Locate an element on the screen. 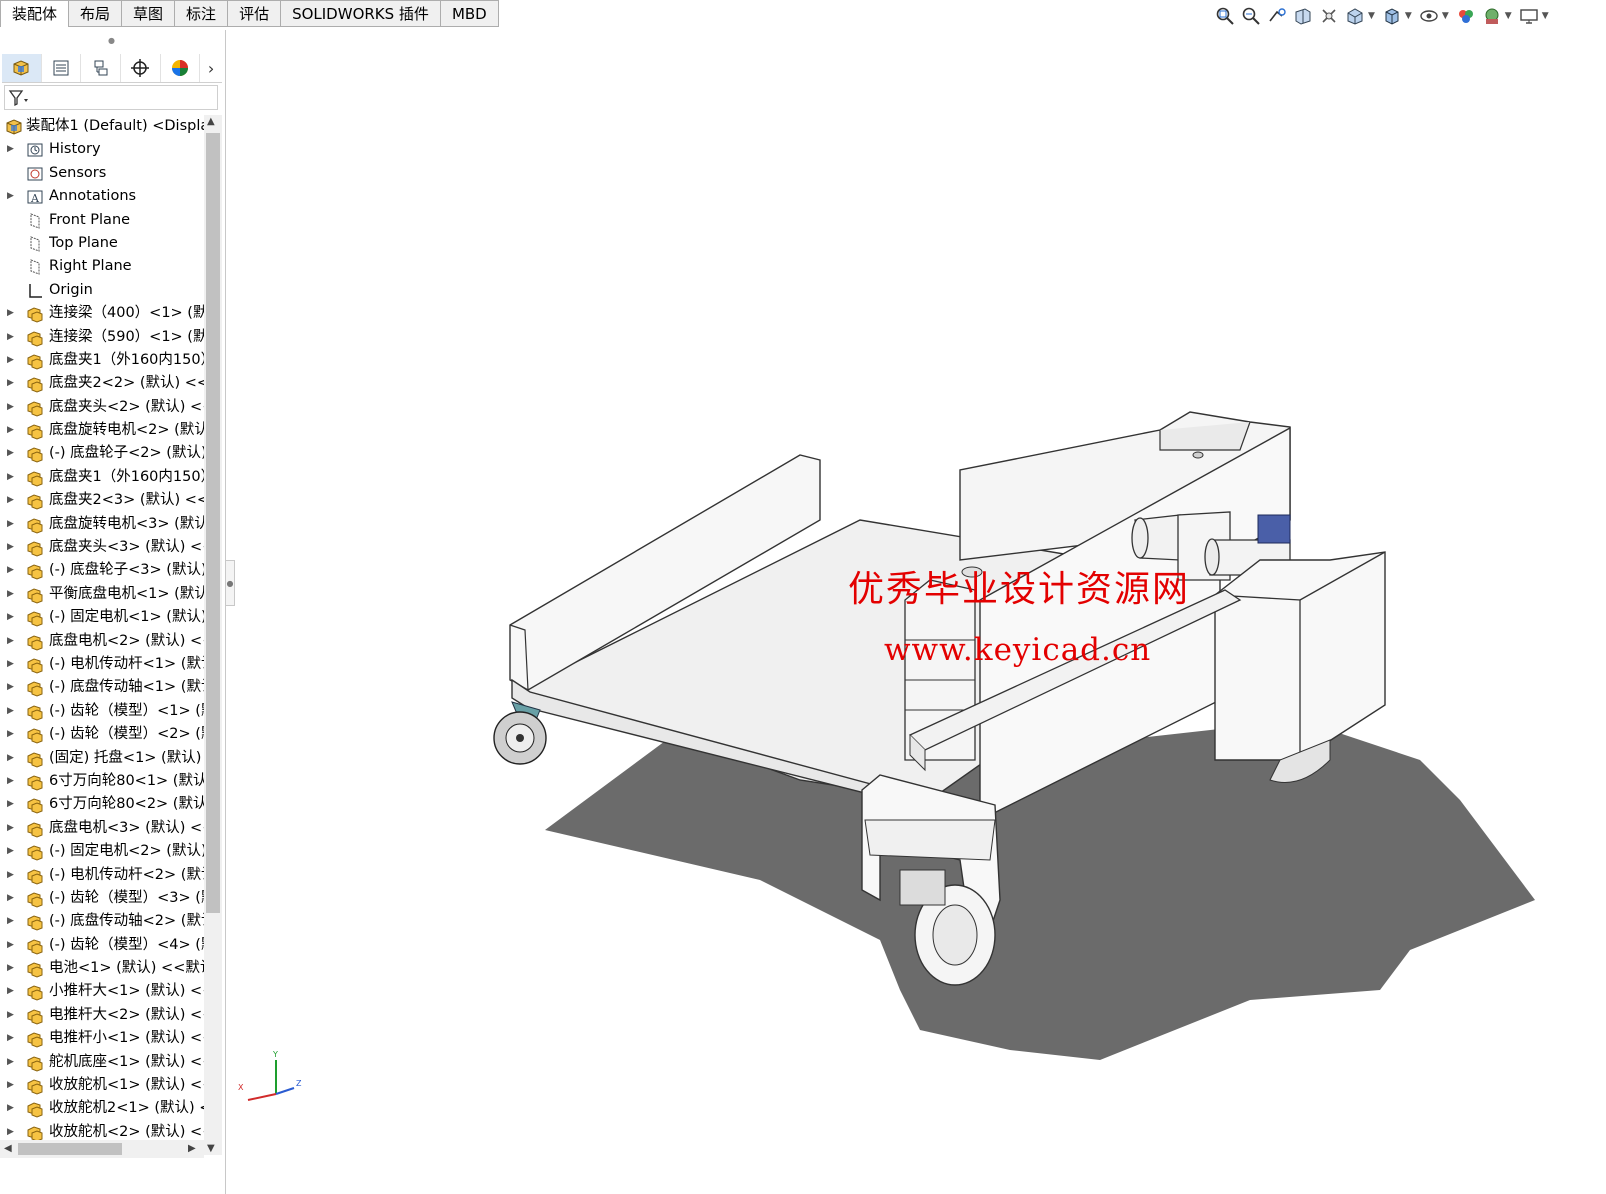 The height and width of the screenshot is (1194, 1606). apply-scene-dropdown-icon: ▼ is located at coordinates (1508, 16).